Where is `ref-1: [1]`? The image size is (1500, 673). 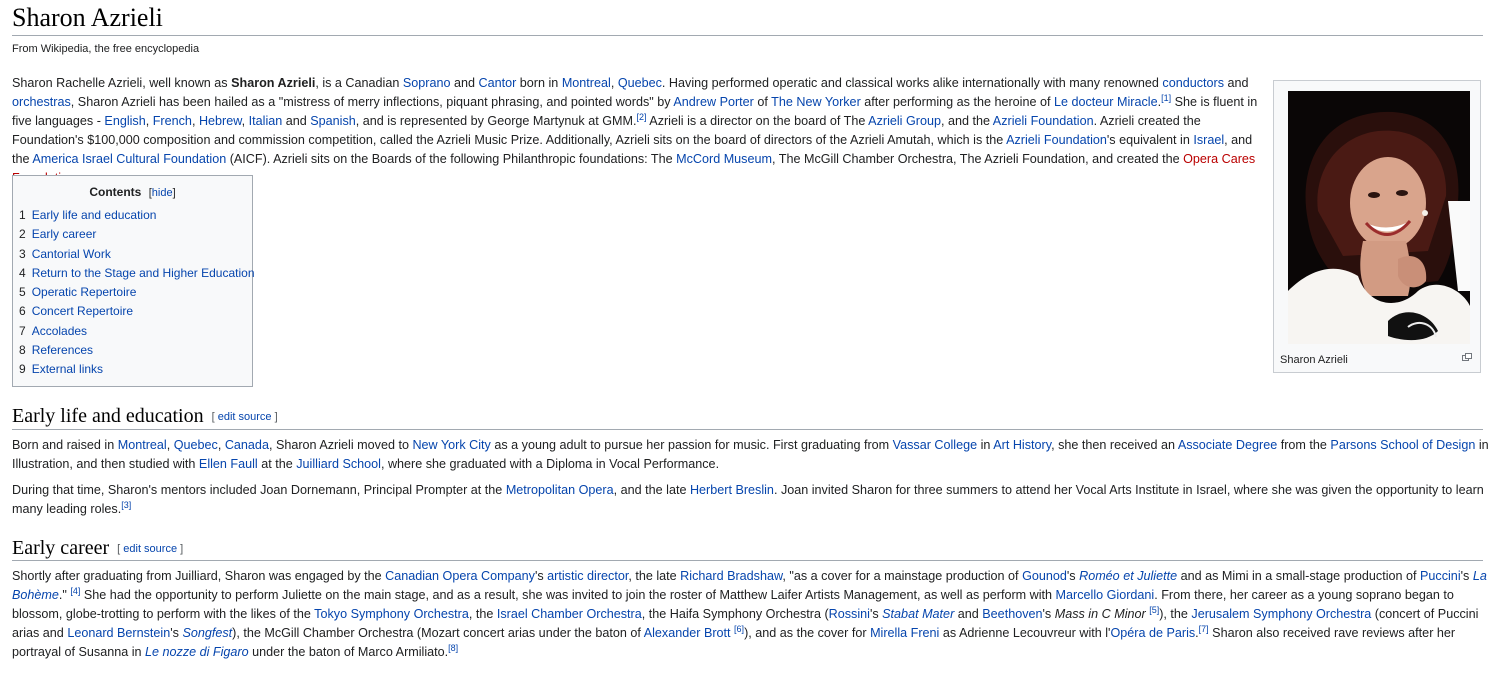
ref-1: [1] is located at coordinates (1166, 98).